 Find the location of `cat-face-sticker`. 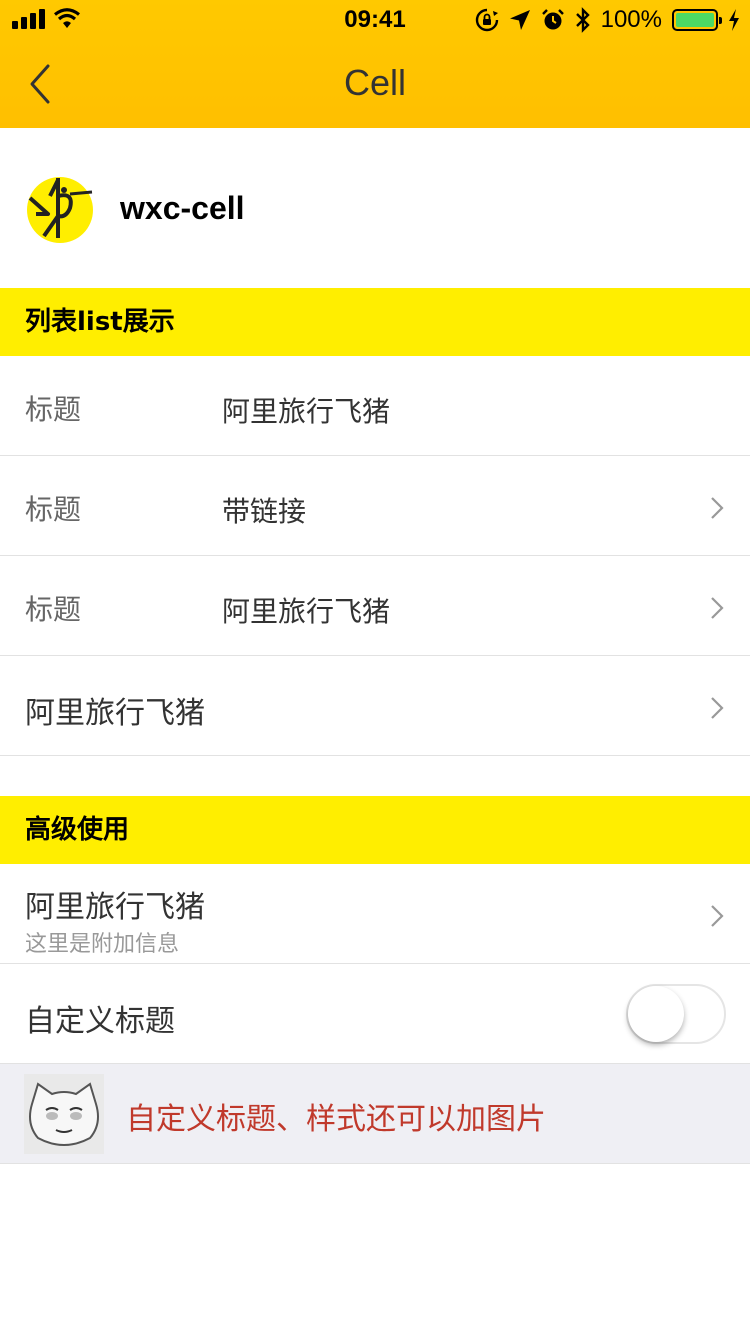

cat-face-sticker is located at coordinates (64, 1114).